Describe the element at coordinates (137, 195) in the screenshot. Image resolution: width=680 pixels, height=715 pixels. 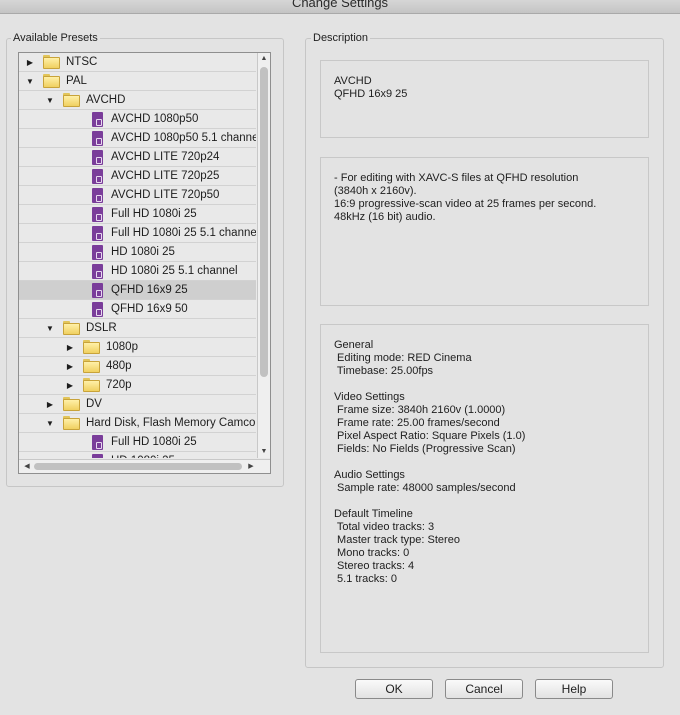
I see `tree-preset-row: AVCHD LITE 720p50` at that location.